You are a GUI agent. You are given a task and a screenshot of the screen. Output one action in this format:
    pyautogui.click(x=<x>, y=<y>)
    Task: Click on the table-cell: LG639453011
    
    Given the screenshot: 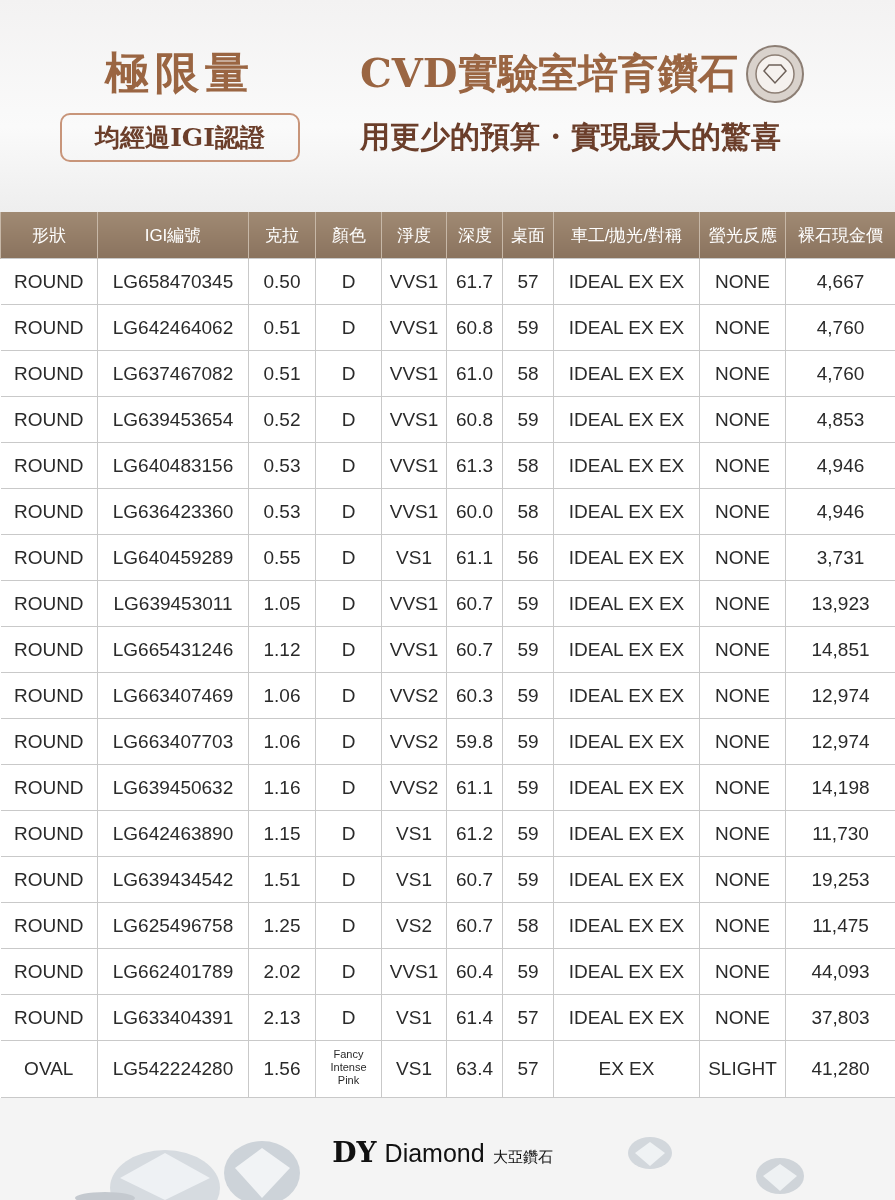 What is the action you would take?
    pyautogui.click(x=173, y=603)
    